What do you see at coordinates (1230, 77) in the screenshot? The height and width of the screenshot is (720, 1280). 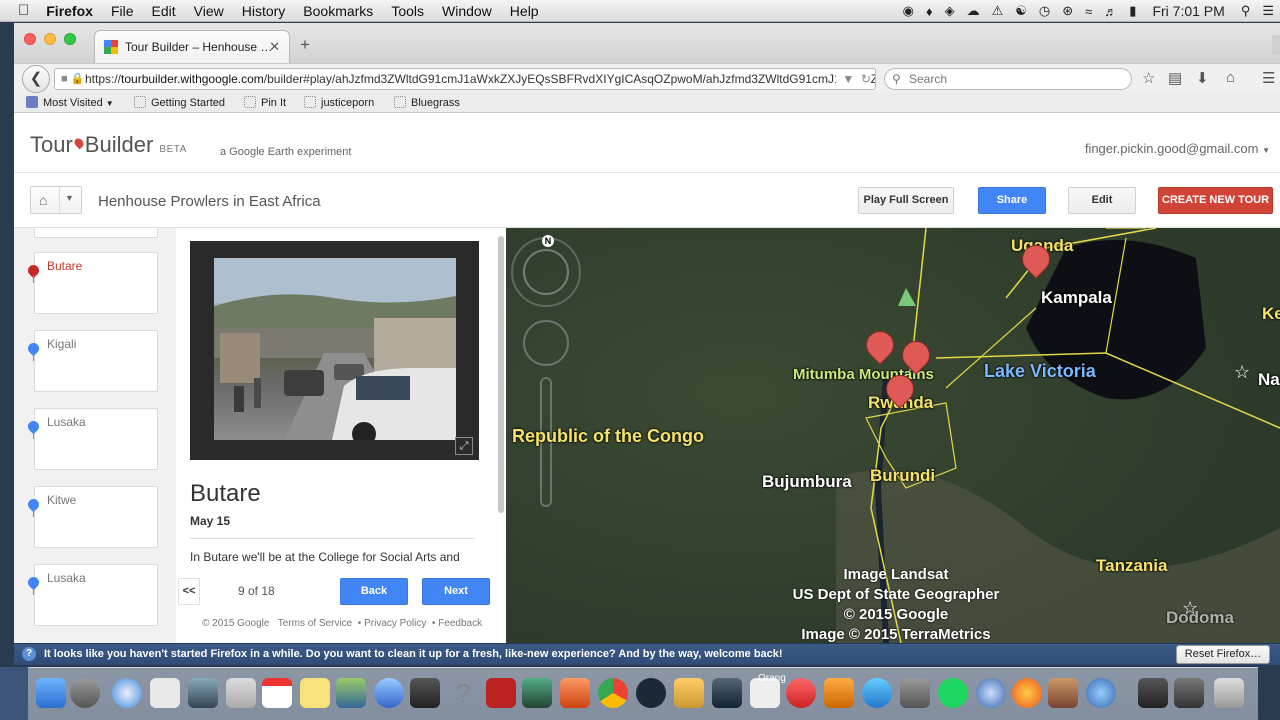 I see `home-icon: ⌂` at bounding box center [1230, 77].